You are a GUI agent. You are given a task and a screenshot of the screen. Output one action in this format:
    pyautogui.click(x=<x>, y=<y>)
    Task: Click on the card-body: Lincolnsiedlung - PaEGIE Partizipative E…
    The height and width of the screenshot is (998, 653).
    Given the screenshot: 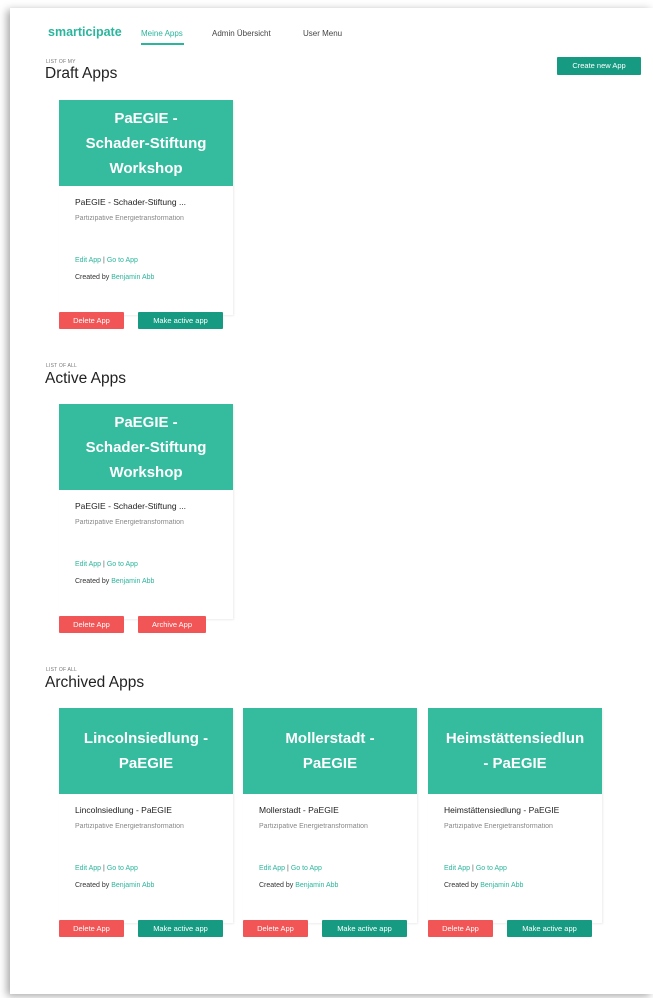 What is the action you would take?
    pyautogui.click(x=146, y=858)
    